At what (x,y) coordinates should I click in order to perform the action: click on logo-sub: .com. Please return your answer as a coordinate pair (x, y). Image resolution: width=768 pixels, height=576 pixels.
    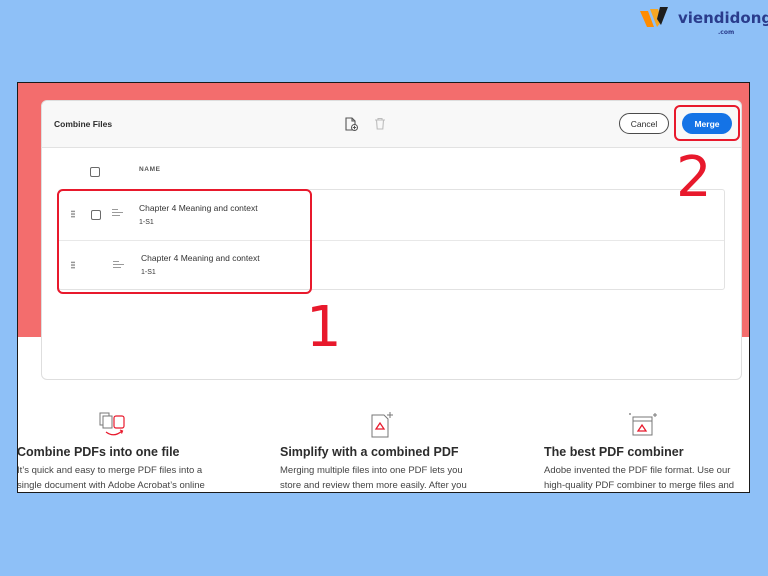
    Looking at the image, I should click on (726, 32).